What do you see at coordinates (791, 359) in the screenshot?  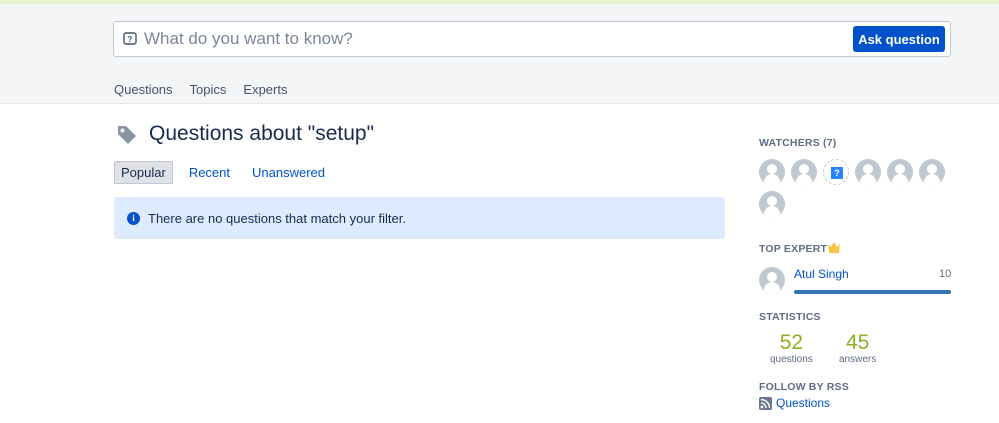 I see `stat-label: questions` at bounding box center [791, 359].